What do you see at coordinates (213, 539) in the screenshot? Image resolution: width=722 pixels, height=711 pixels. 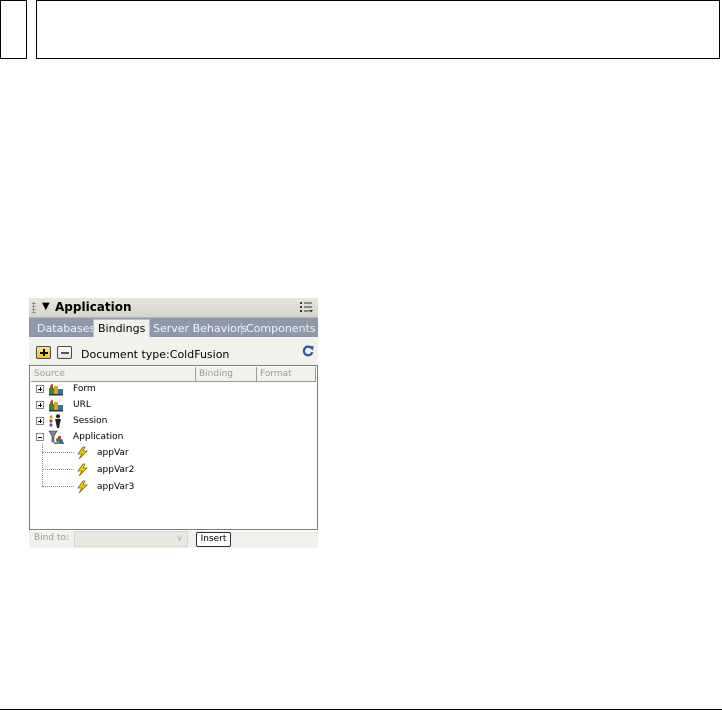 I see `insert-button: Insert` at bounding box center [213, 539].